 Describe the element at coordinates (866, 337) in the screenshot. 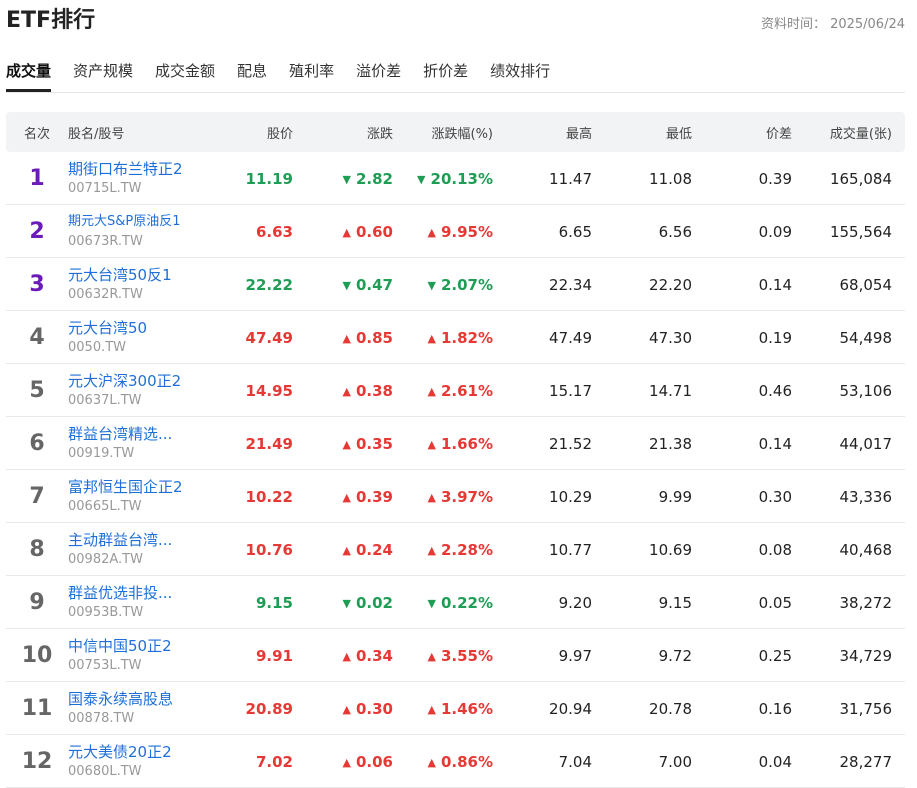

I see `volume-value: 54,498` at that location.